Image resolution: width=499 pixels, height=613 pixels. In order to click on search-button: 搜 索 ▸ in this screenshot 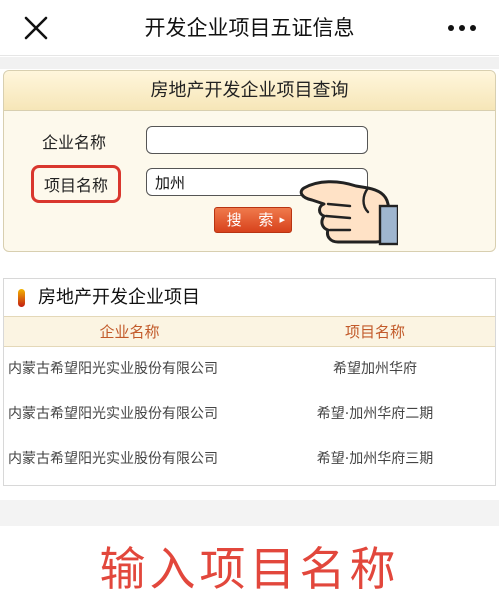, I will do `click(253, 220)`.